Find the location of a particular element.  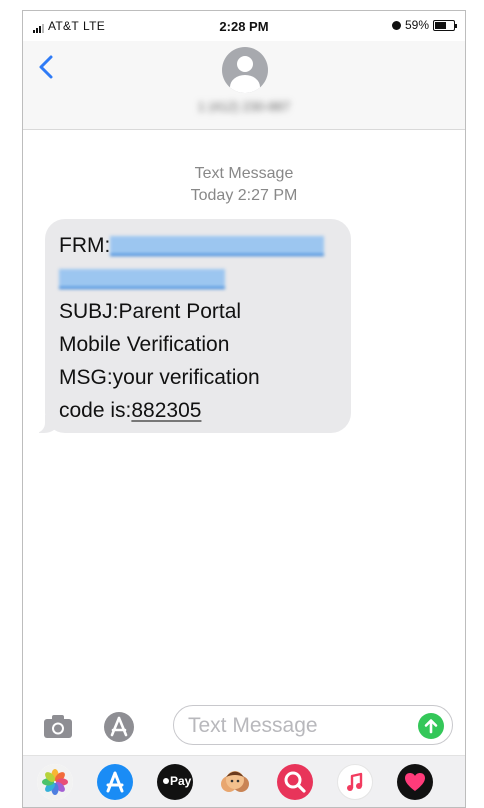

back-chevron-icon is located at coordinates (47, 67).